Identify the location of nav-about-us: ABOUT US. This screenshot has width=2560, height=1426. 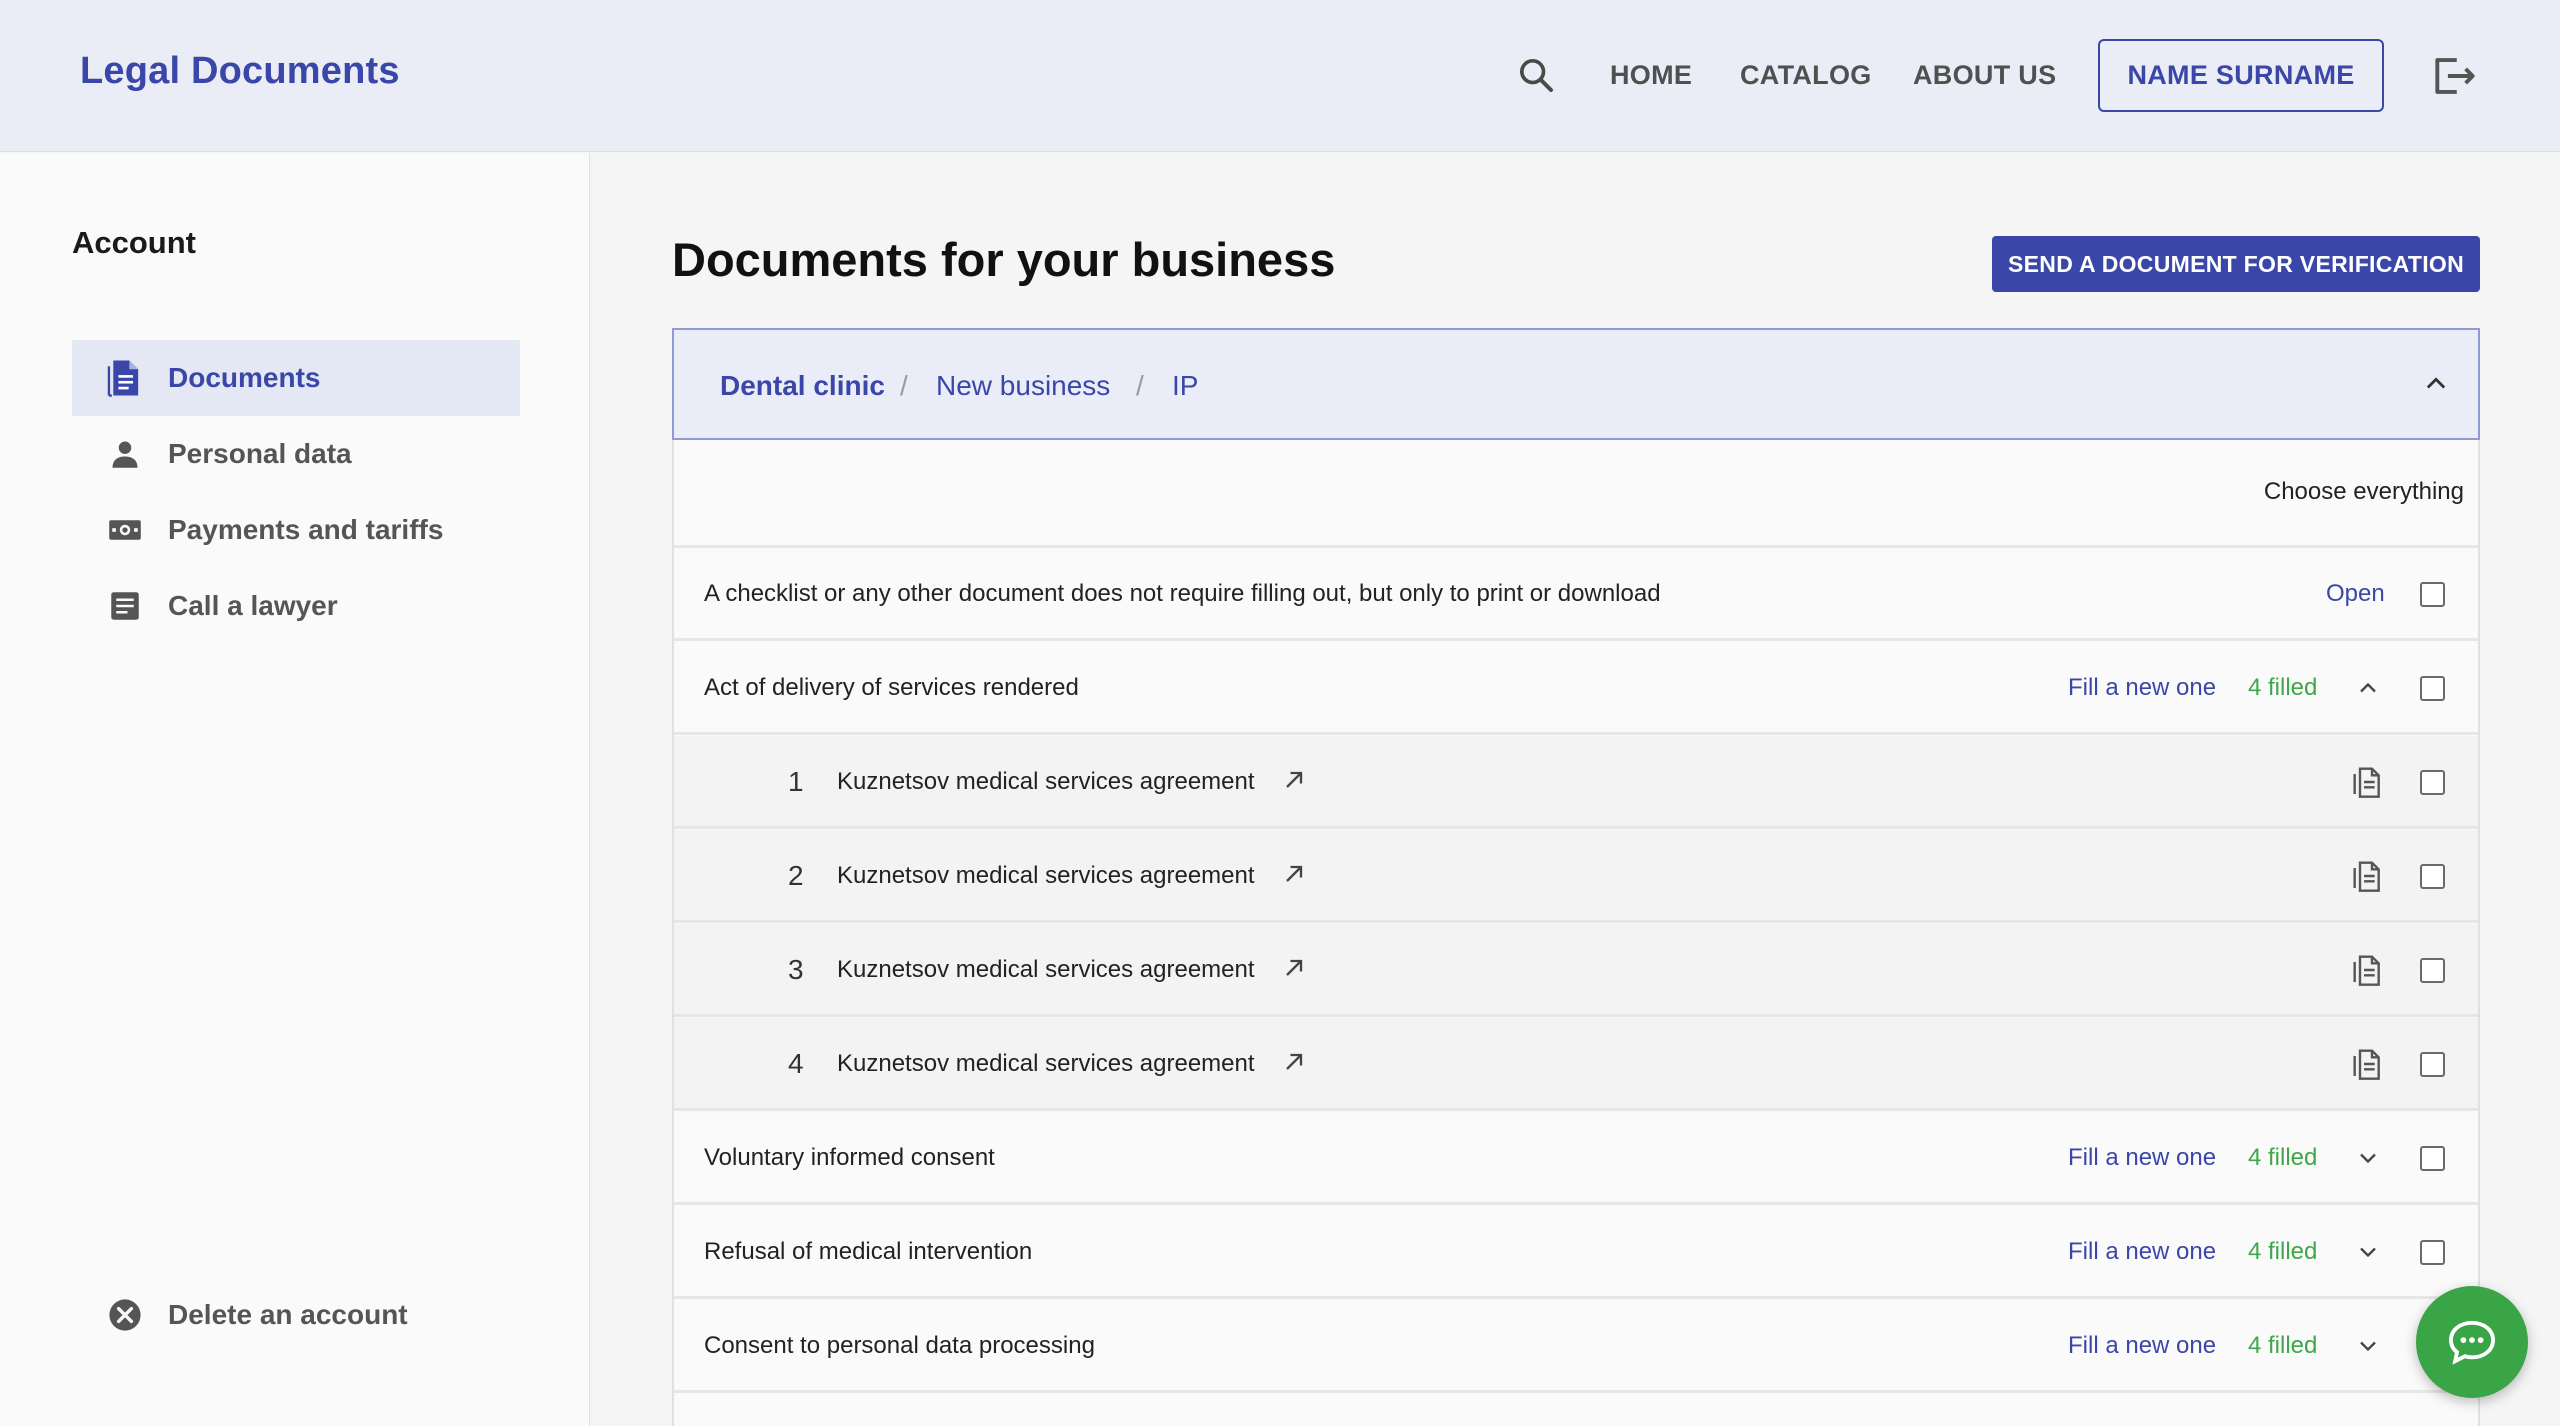
(1984, 75).